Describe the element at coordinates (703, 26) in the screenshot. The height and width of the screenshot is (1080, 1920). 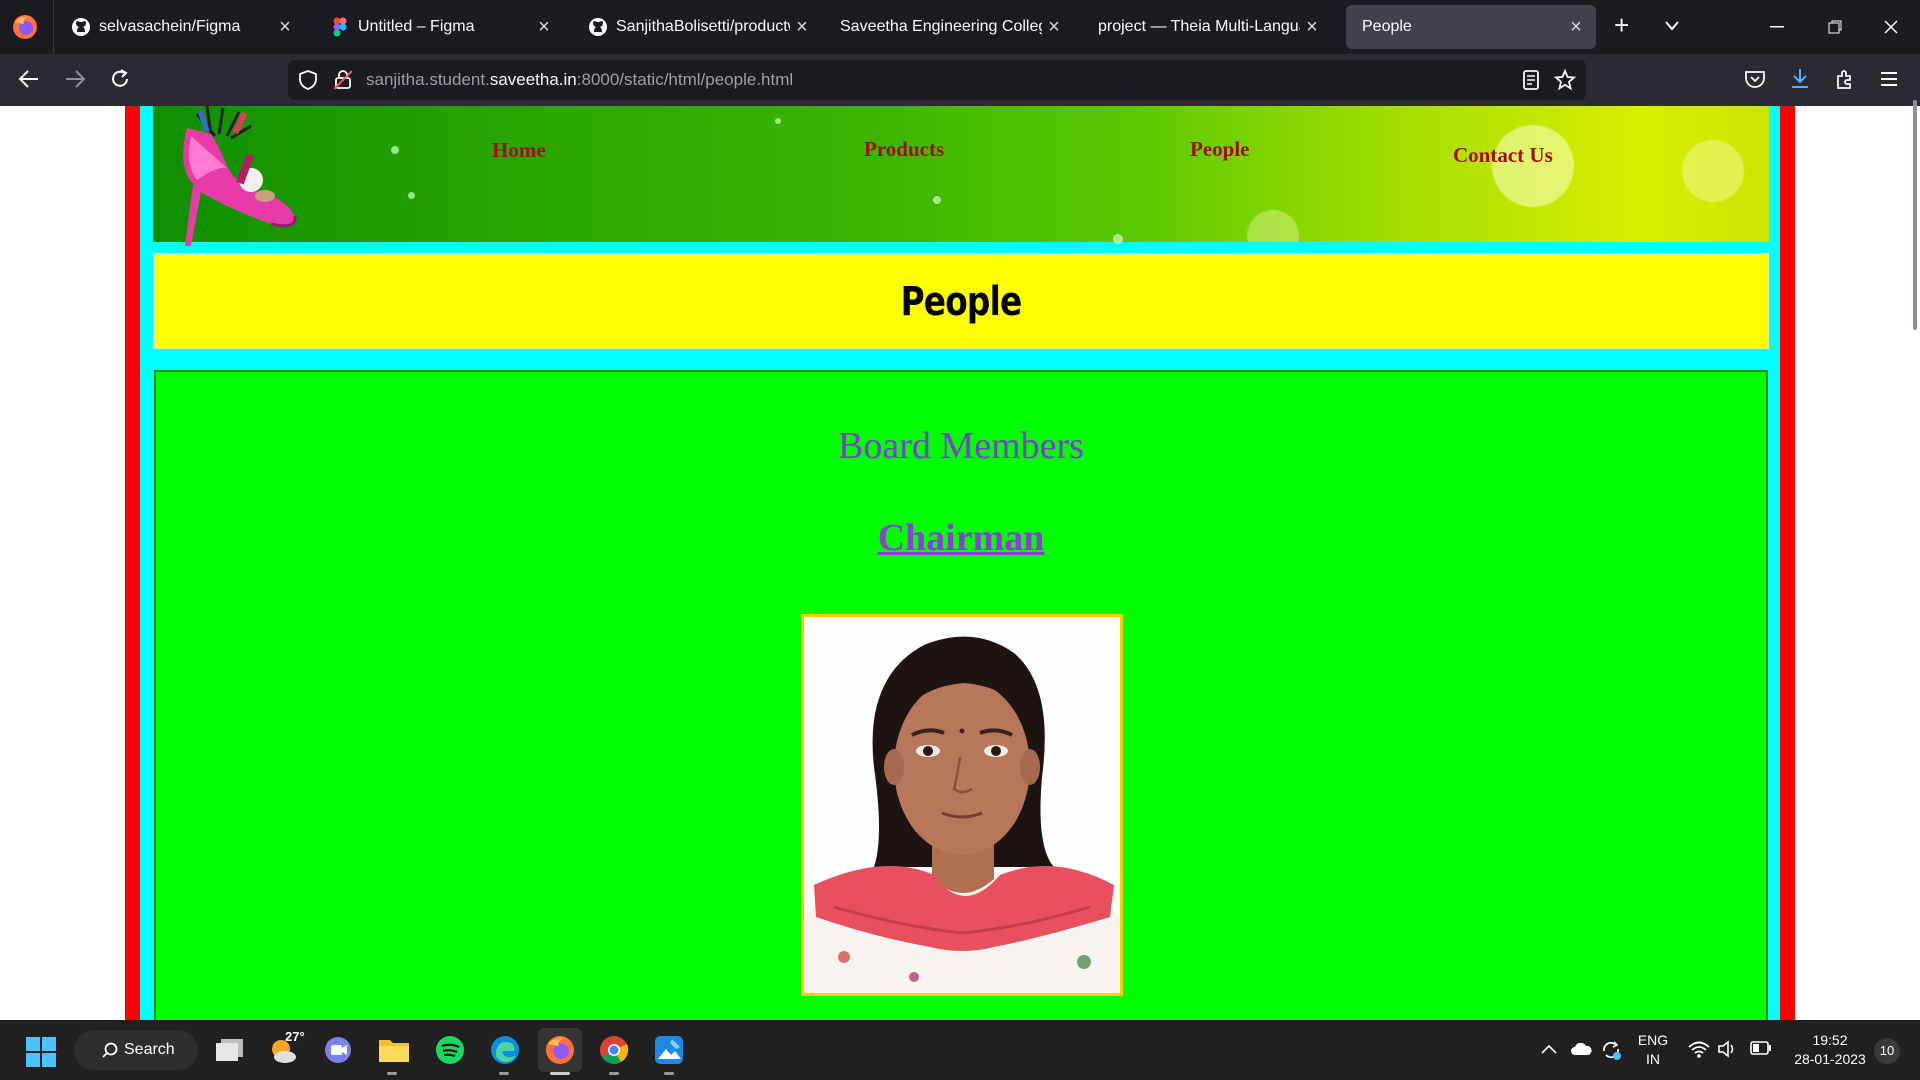
I see `tab-title: SanjithaBolisetti/productwe` at that location.